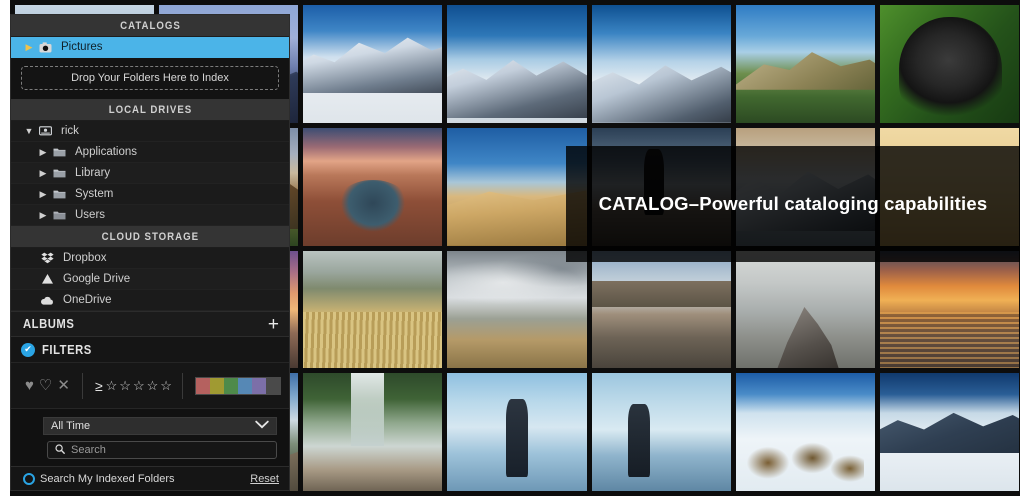 The image size is (1030, 504). Describe the element at coordinates (132, 386) in the screenshot. I see `rating-filter-group: ≥ ☆ ☆ ☆ ☆ ☆` at that location.